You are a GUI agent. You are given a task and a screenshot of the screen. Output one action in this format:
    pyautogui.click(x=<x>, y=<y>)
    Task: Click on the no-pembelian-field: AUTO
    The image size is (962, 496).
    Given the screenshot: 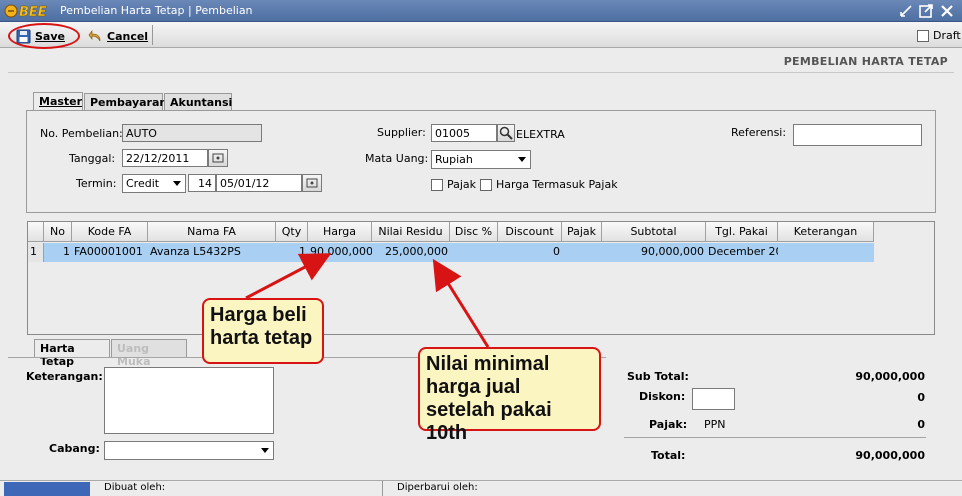 What is the action you would take?
    pyautogui.click(x=192, y=133)
    